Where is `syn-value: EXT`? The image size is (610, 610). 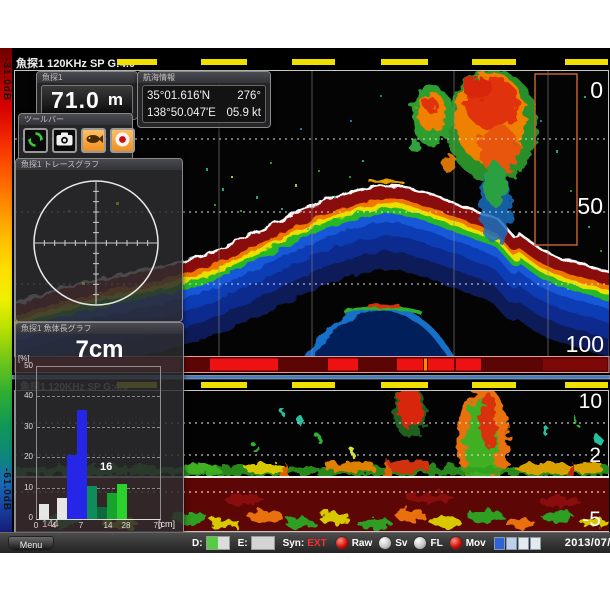
syn-value: EXT is located at coordinates (317, 543).